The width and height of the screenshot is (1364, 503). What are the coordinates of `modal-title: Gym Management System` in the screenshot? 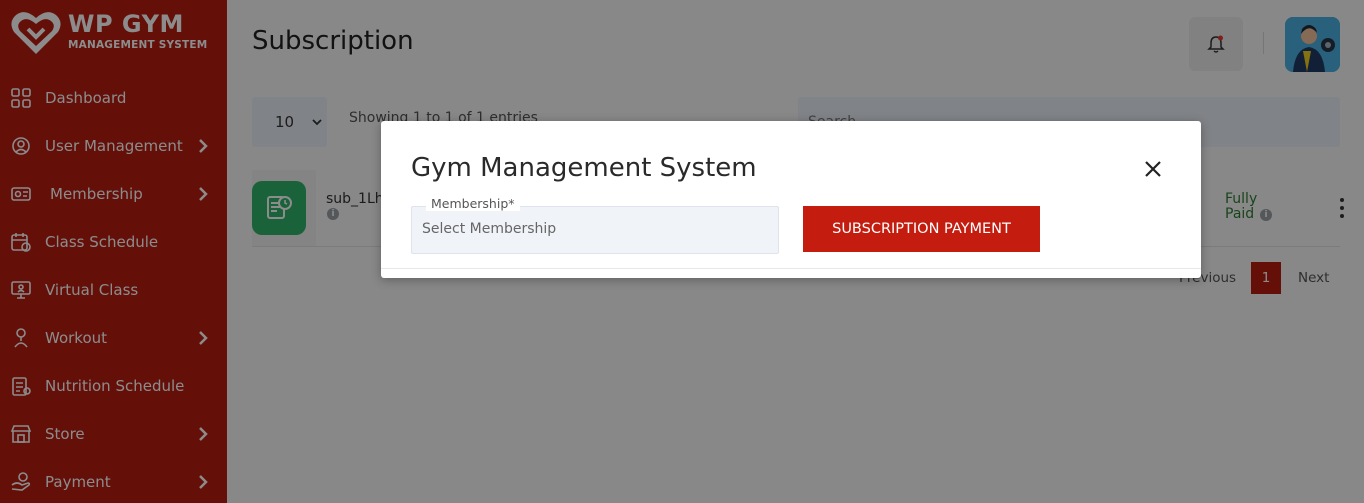 It's located at (584, 168).